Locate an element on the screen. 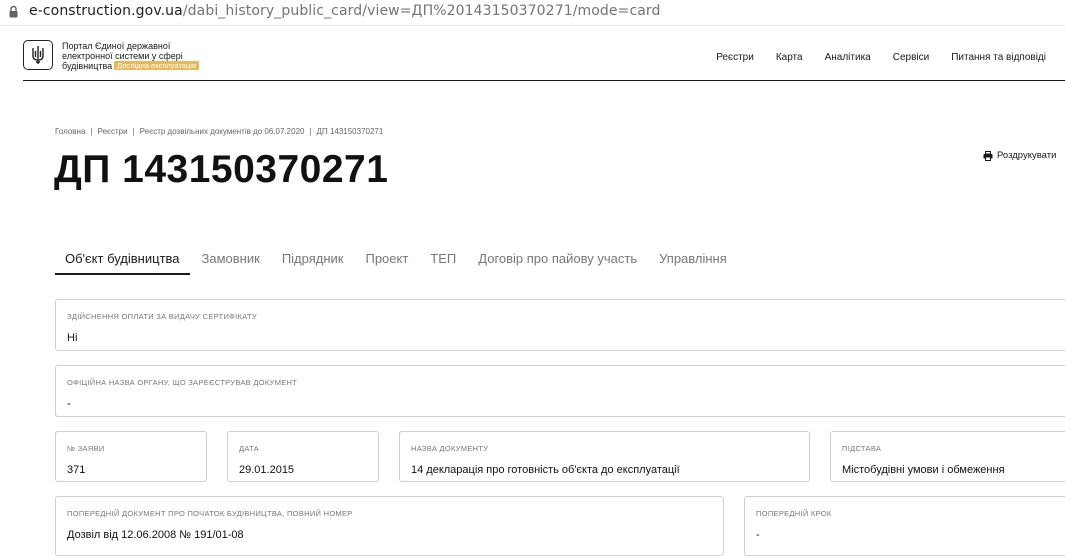  portal-name-line1: Портал Єдиної державної is located at coordinates (116, 46).